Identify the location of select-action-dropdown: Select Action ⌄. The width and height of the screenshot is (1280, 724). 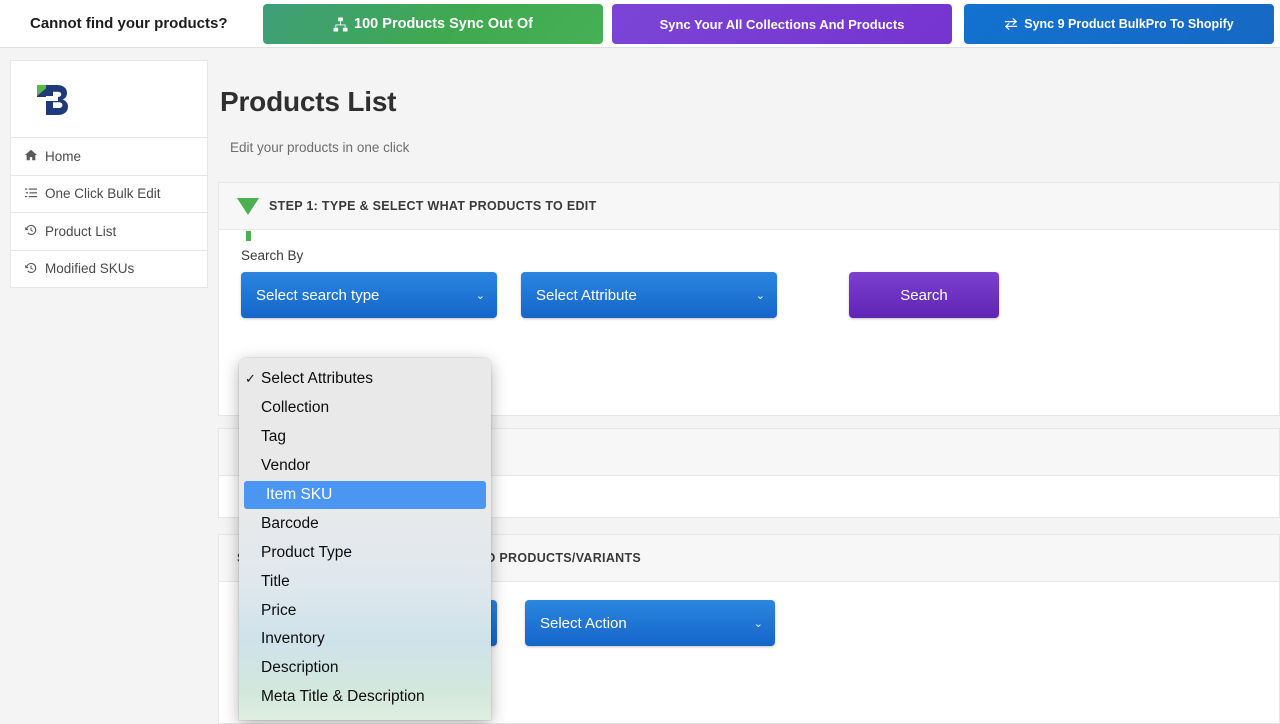
(650, 623).